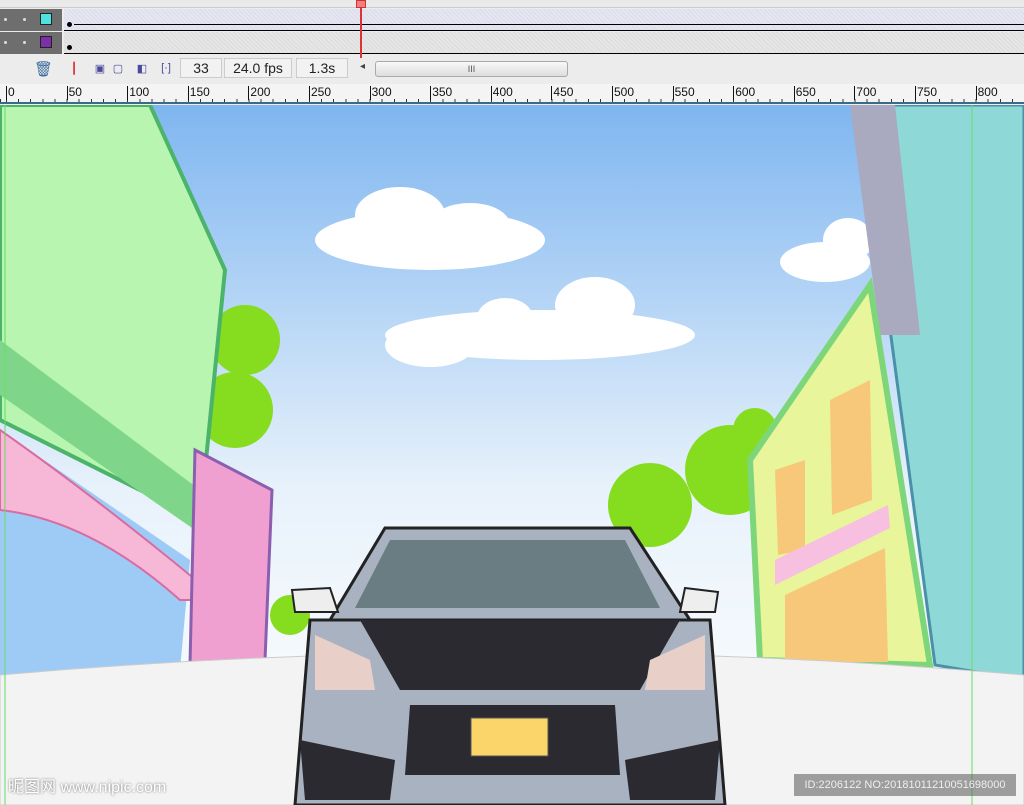  Describe the element at coordinates (361, 4) in the screenshot. I see `playhead-handle` at that location.